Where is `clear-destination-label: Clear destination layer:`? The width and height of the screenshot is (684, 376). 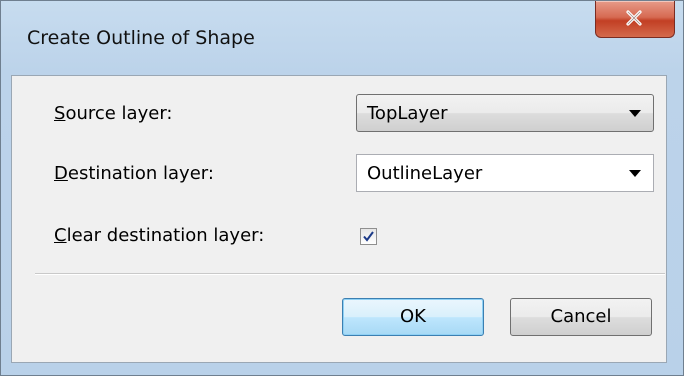
clear-destination-label: Clear destination layer: is located at coordinates (159, 235).